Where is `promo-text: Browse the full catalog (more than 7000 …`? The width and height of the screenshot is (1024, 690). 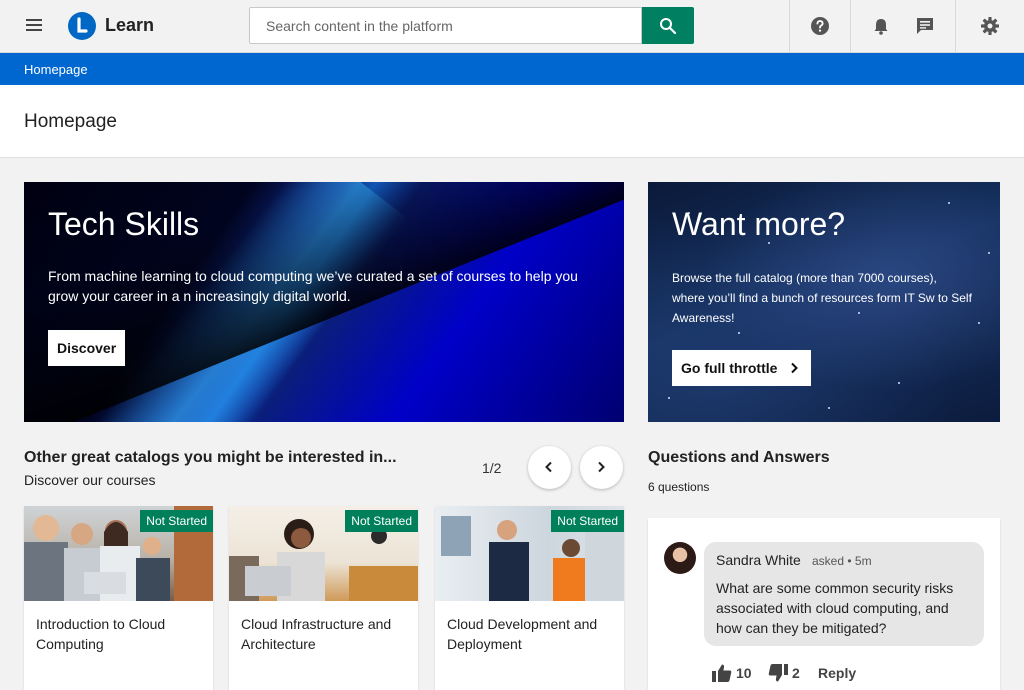 promo-text: Browse the full catalog (more than 7000 … is located at coordinates (822, 298).